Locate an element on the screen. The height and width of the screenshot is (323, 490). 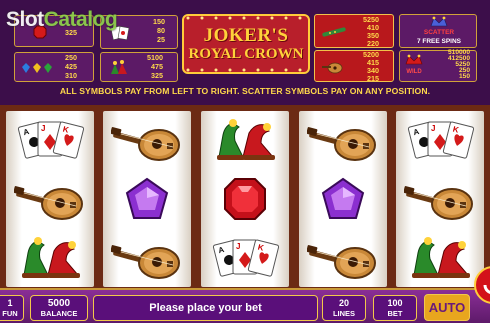
balance-value: 5000 is located at coordinates (59, 303).